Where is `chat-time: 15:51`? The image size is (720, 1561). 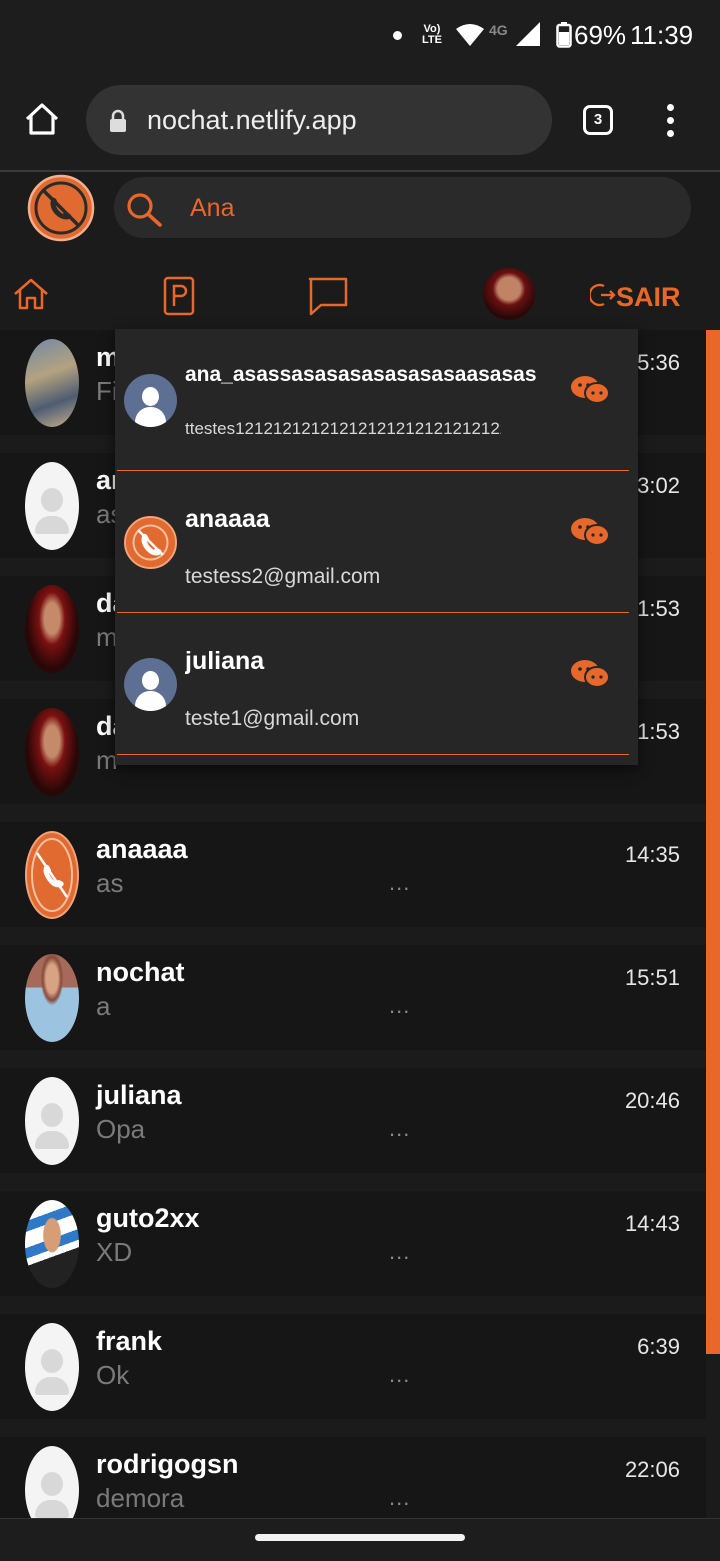
chat-time: 15:51 is located at coordinates (652, 977).